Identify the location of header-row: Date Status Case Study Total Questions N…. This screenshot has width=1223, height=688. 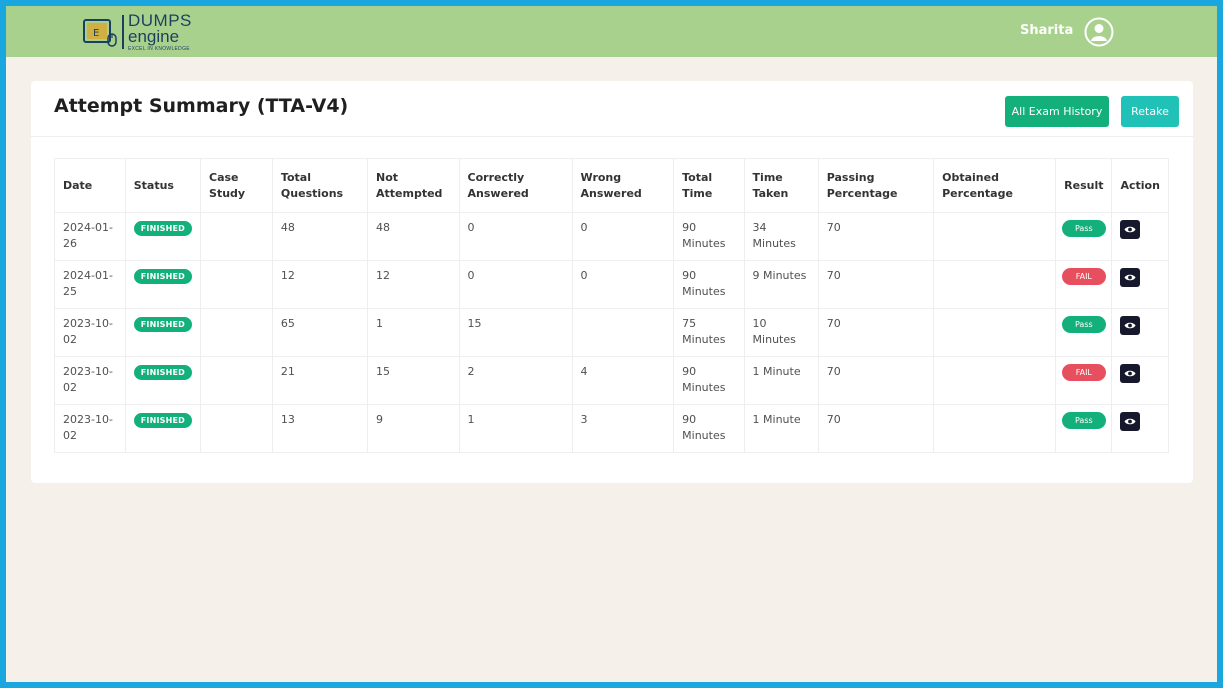
(611, 185).